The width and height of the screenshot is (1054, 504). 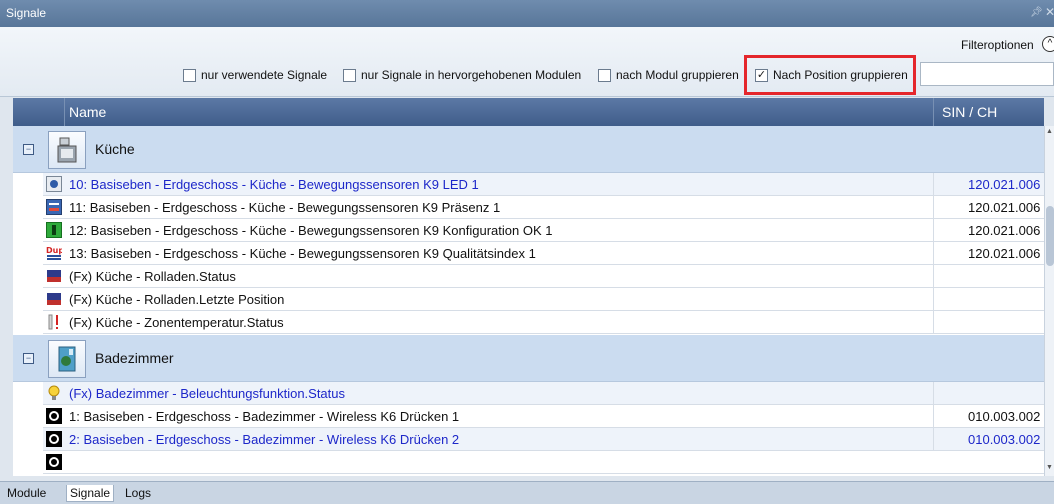 What do you see at coordinates (527, 13) in the screenshot?
I see `window-titlebar: Signale 📌︎ ✕` at bounding box center [527, 13].